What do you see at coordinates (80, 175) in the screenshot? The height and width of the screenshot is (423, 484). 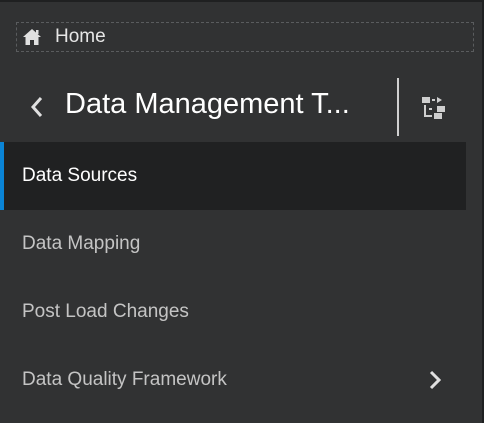 I see `nav-item-label: Data Sources` at bounding box center [80, 175].